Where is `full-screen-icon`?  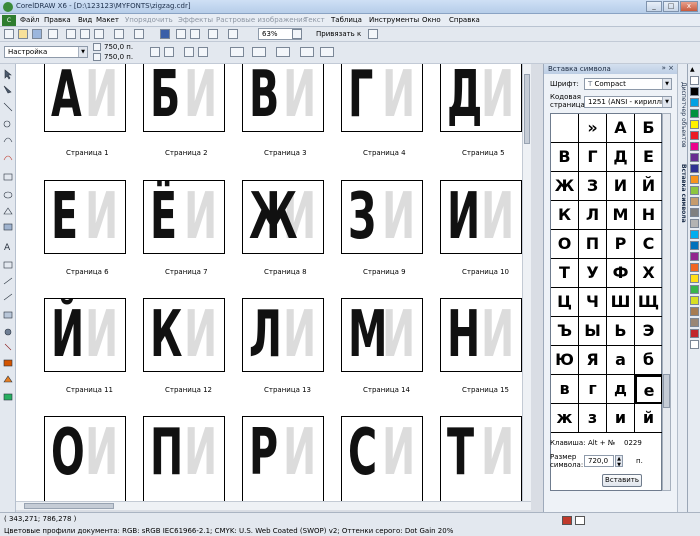
full-screen-icon is located at coordinates (297, 34).